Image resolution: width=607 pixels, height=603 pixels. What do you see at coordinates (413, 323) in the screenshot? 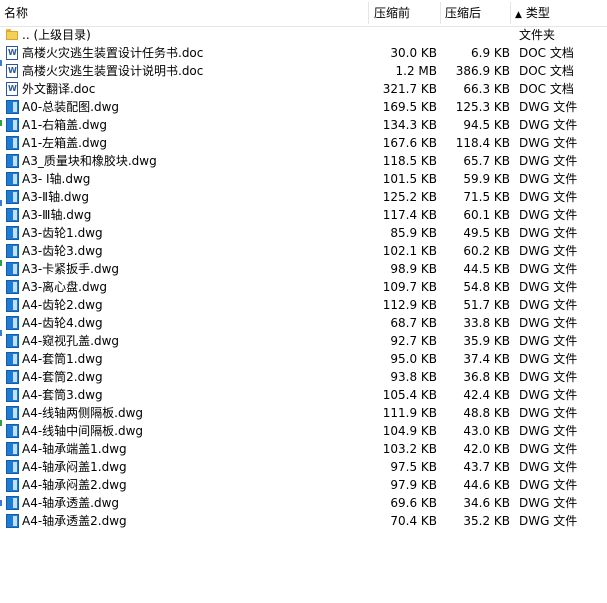
I see `original-size: 68.7 KB` at bounding box center [413, 323].